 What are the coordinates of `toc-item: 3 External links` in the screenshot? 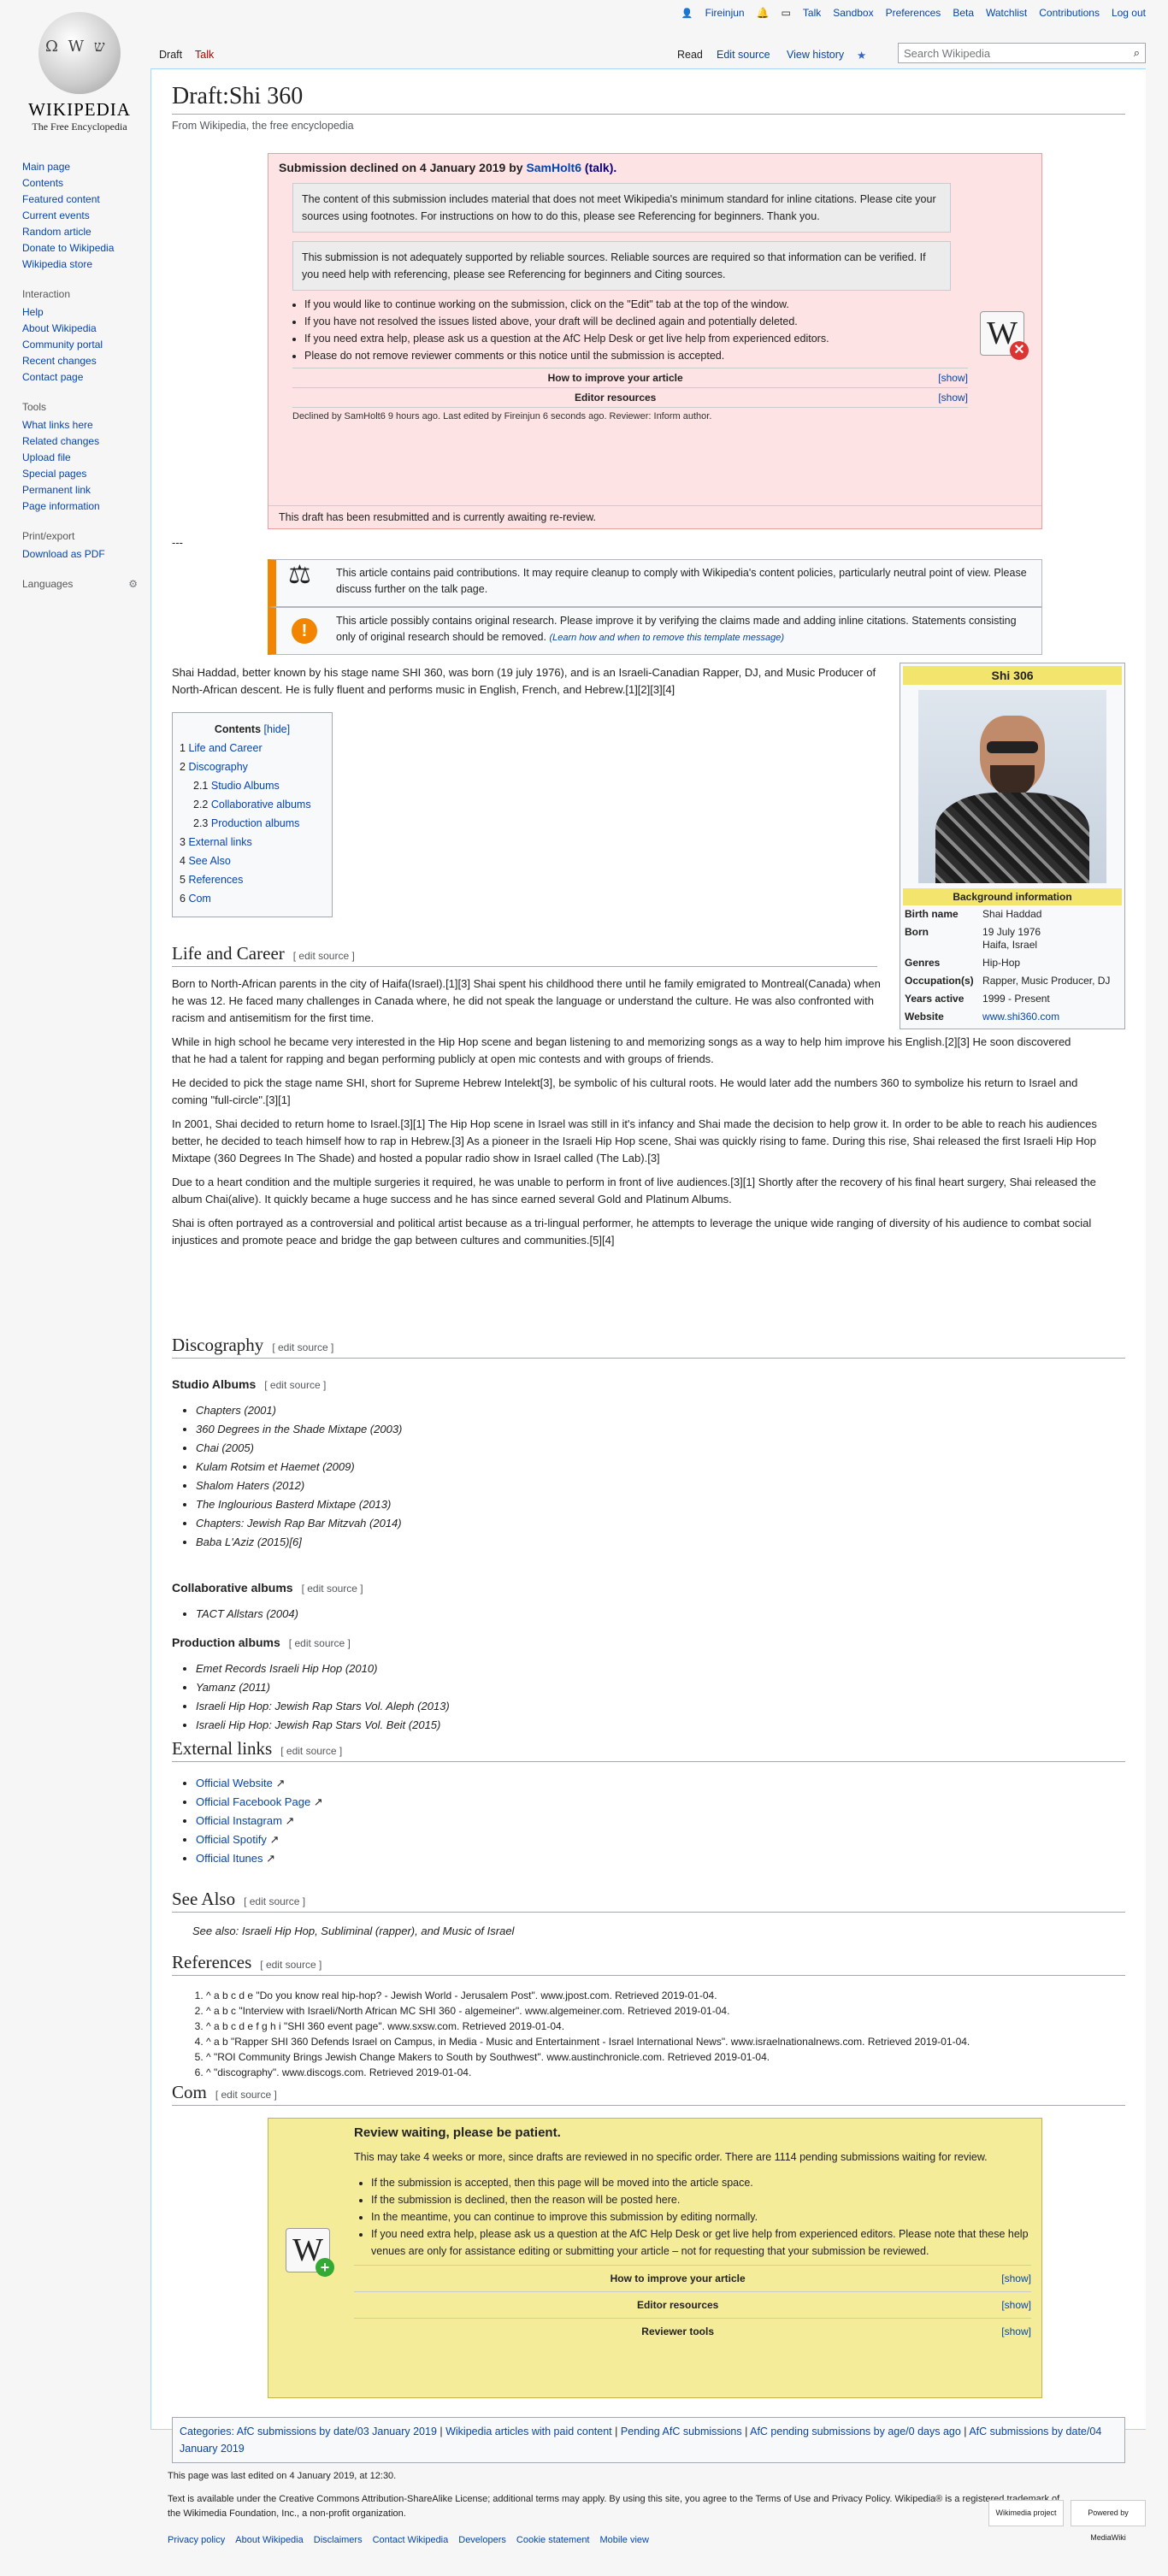 It's located at (253, 842).